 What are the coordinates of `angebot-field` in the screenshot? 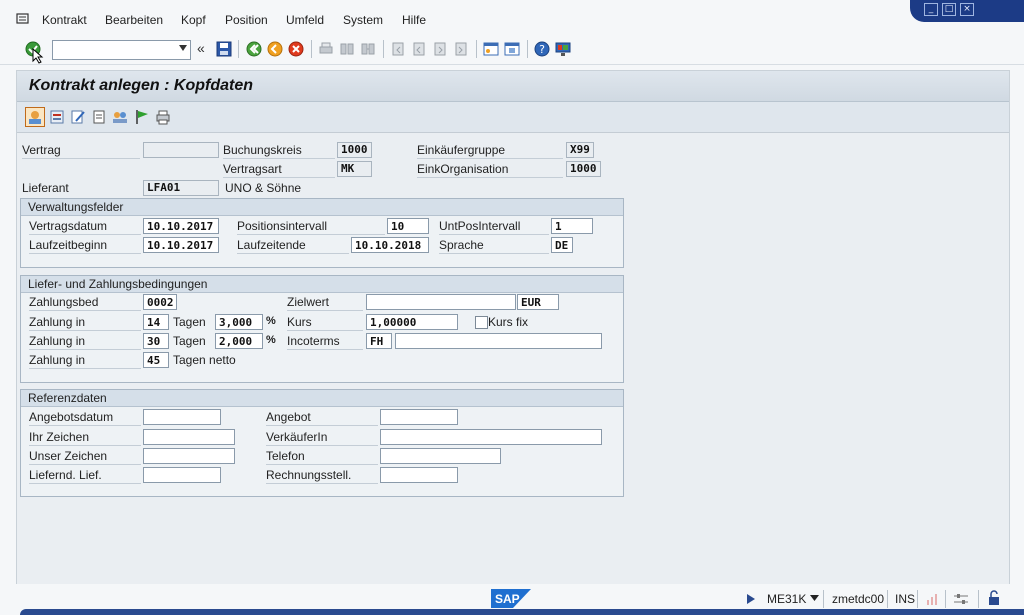 It's located at (419, 417).